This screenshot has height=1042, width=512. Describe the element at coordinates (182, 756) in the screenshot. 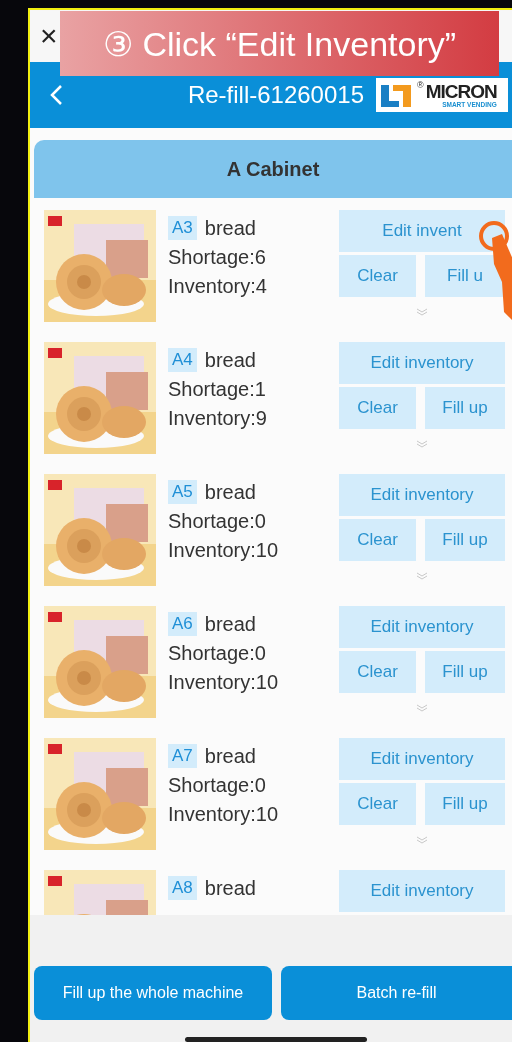

I see `slot-code: A7` at that location.